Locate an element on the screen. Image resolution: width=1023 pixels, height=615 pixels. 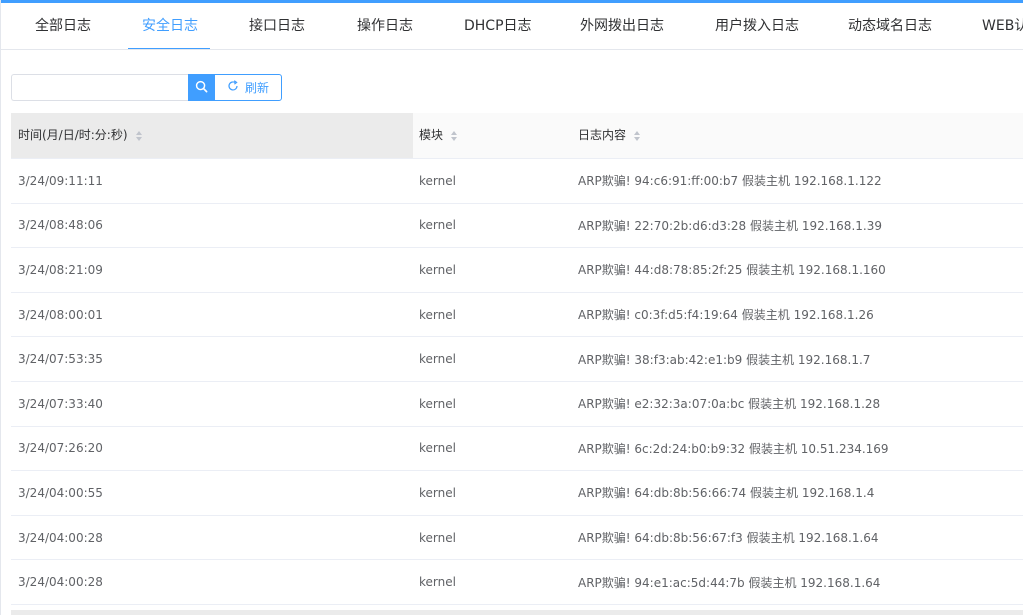
tab-web-auth-logs: WEB认 is located at coordinates (1002, 26).